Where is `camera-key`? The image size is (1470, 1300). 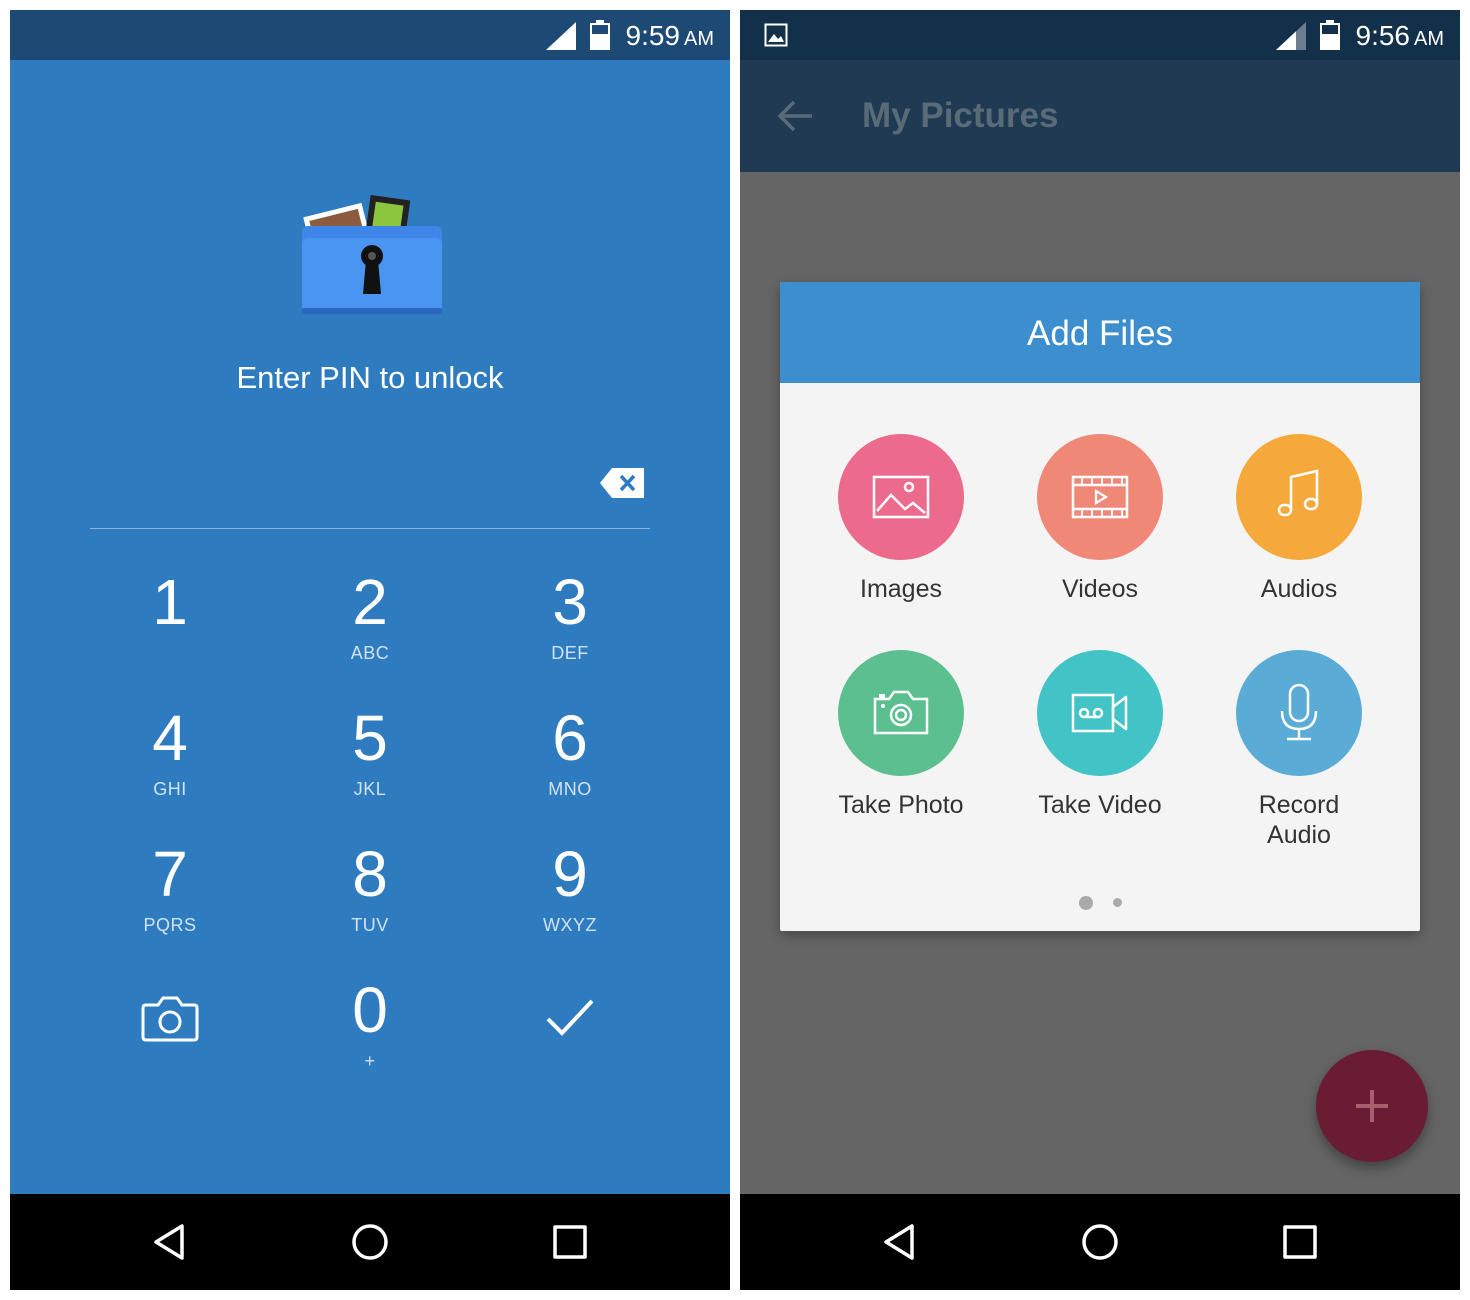
camera-key is located at coordinates (170, 1038).